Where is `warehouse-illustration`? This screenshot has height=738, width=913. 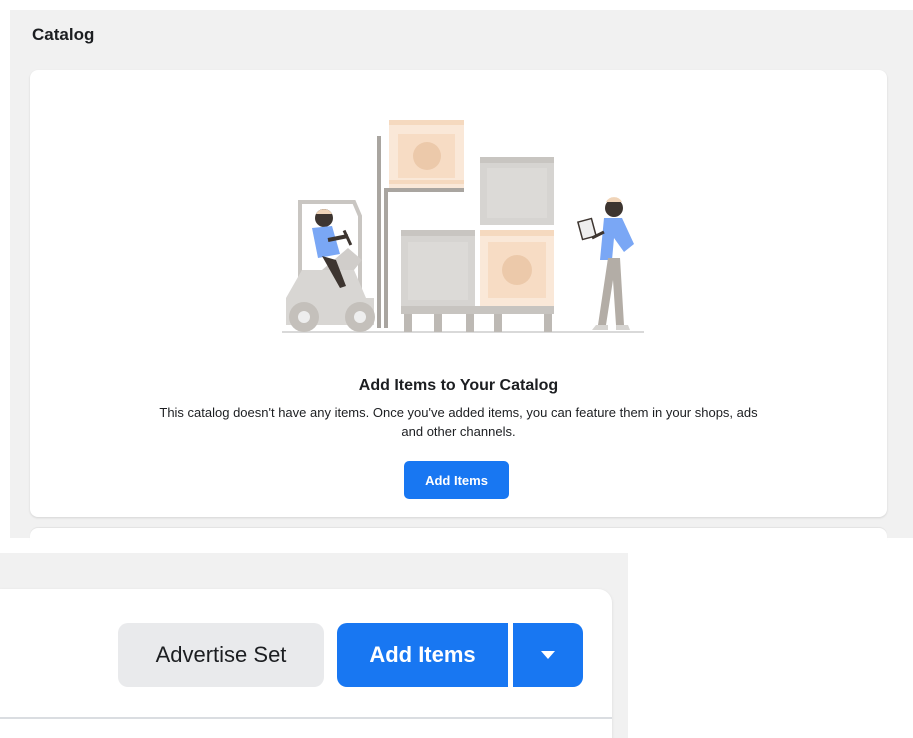 warehouse-illustration is located at coordinates (463, 226).